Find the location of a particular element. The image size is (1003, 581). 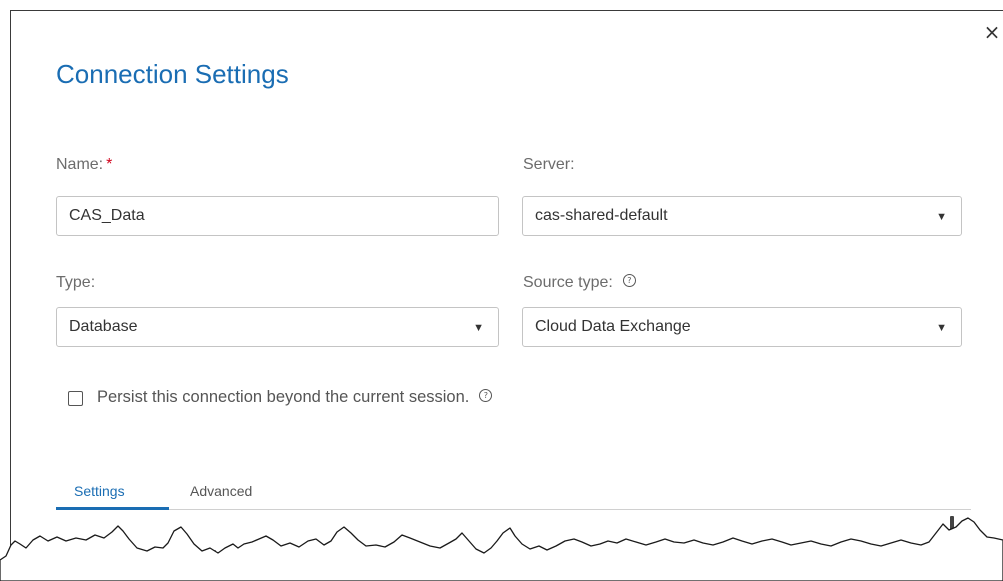

panel-scrollbar is located at coordinates (952, 534).